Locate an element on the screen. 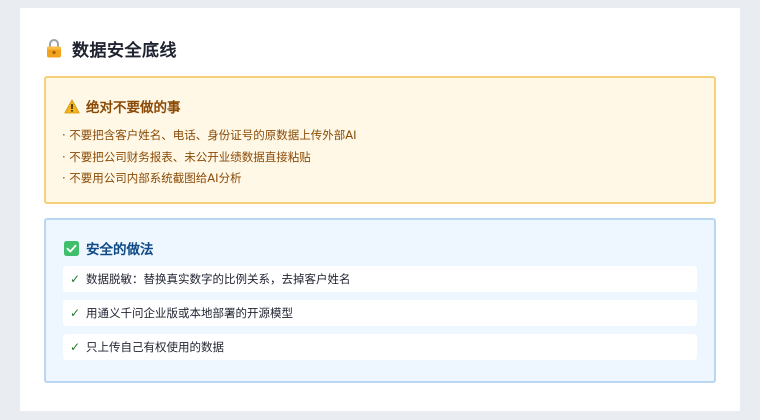  title-row: 数据安全底线 is located at coordinates (111, 48).